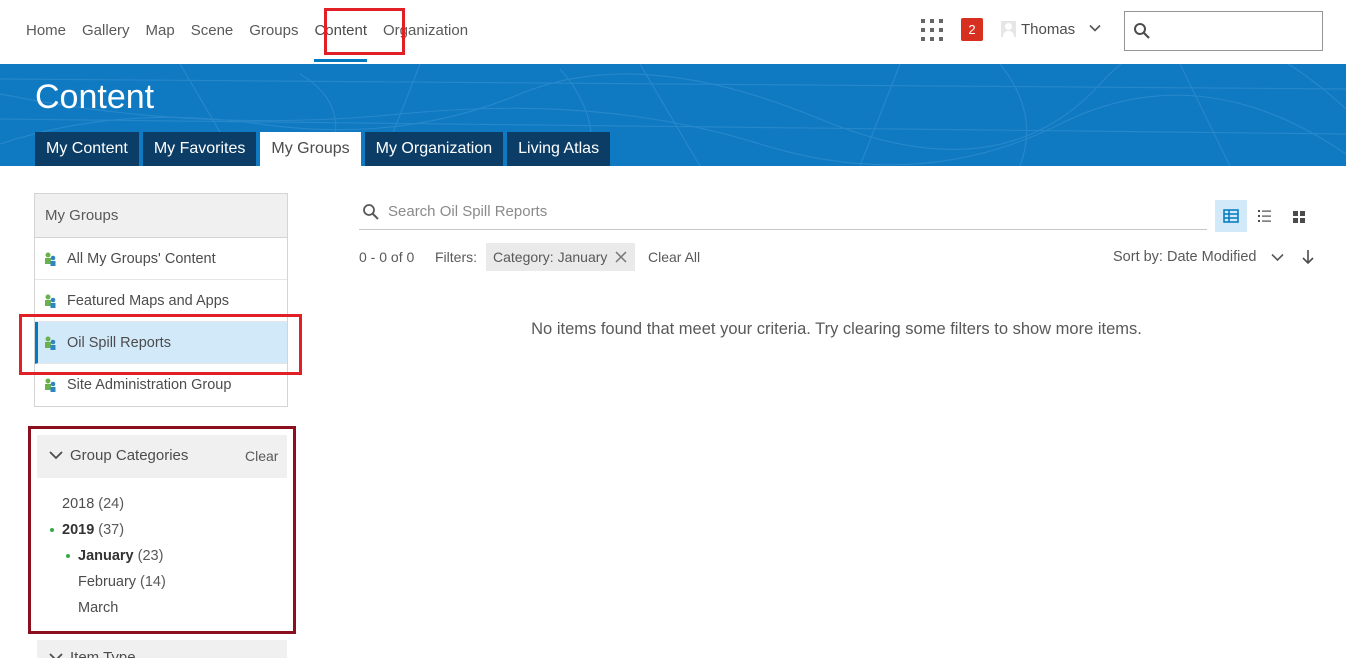 The width and height of the screenshot is (1346, 658). What do you see at coordinates (456, 257) in the screenshot?
I see `filters-label: Filters:` at bounding box center [456, 257].